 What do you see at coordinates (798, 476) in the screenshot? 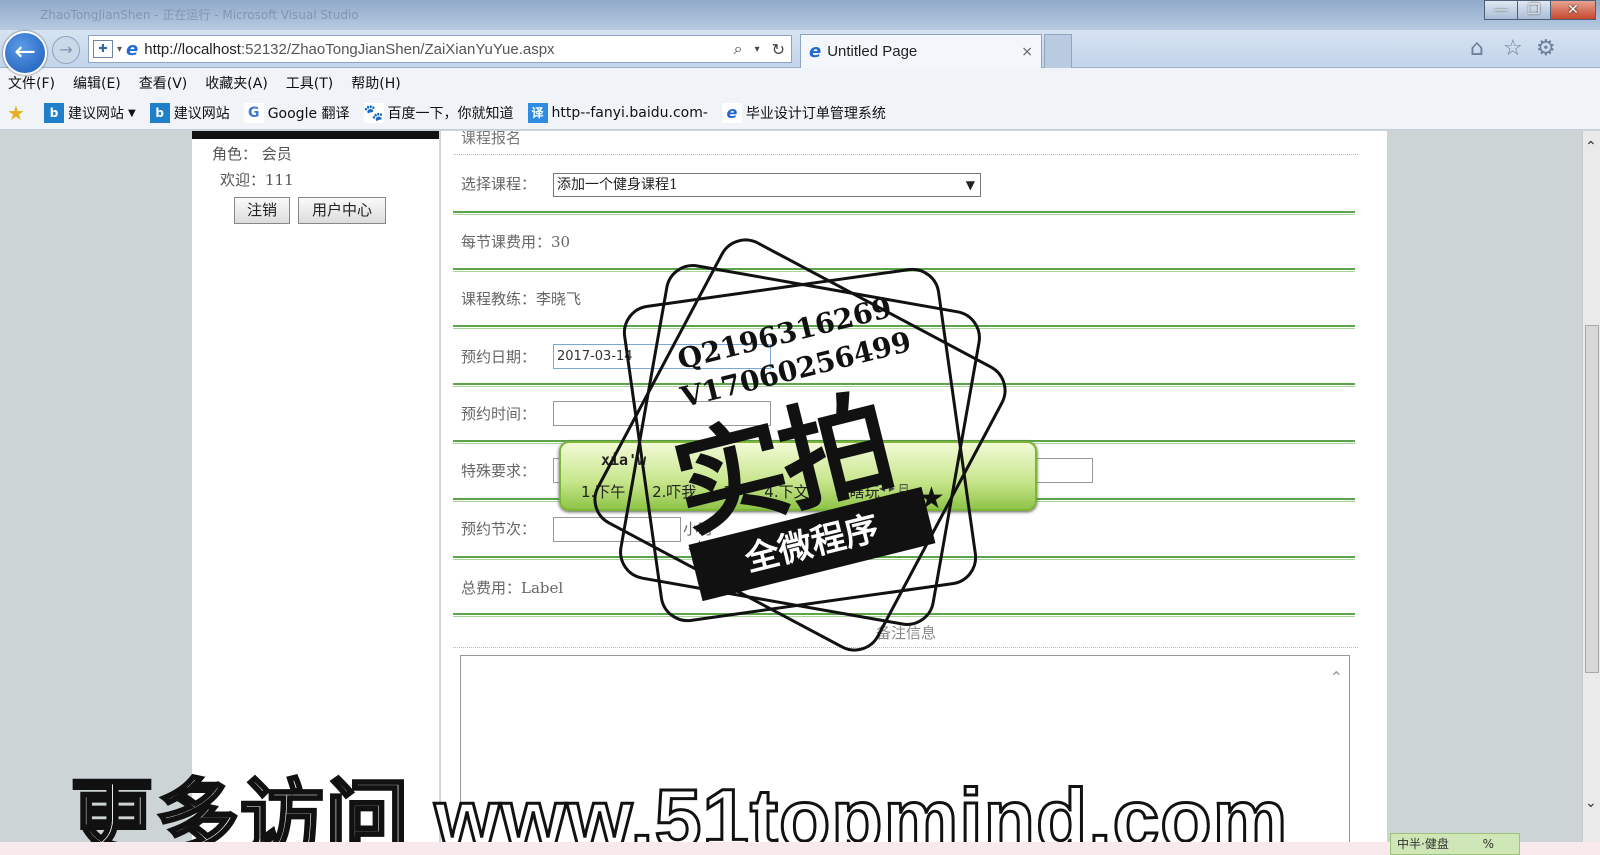
I see `ime-candidate-window: xia'w 1.下午 2.吓我 3. 4.下文 5.瞎玩 ◂ ▸ ⊟` at bounding box center [798, 476].